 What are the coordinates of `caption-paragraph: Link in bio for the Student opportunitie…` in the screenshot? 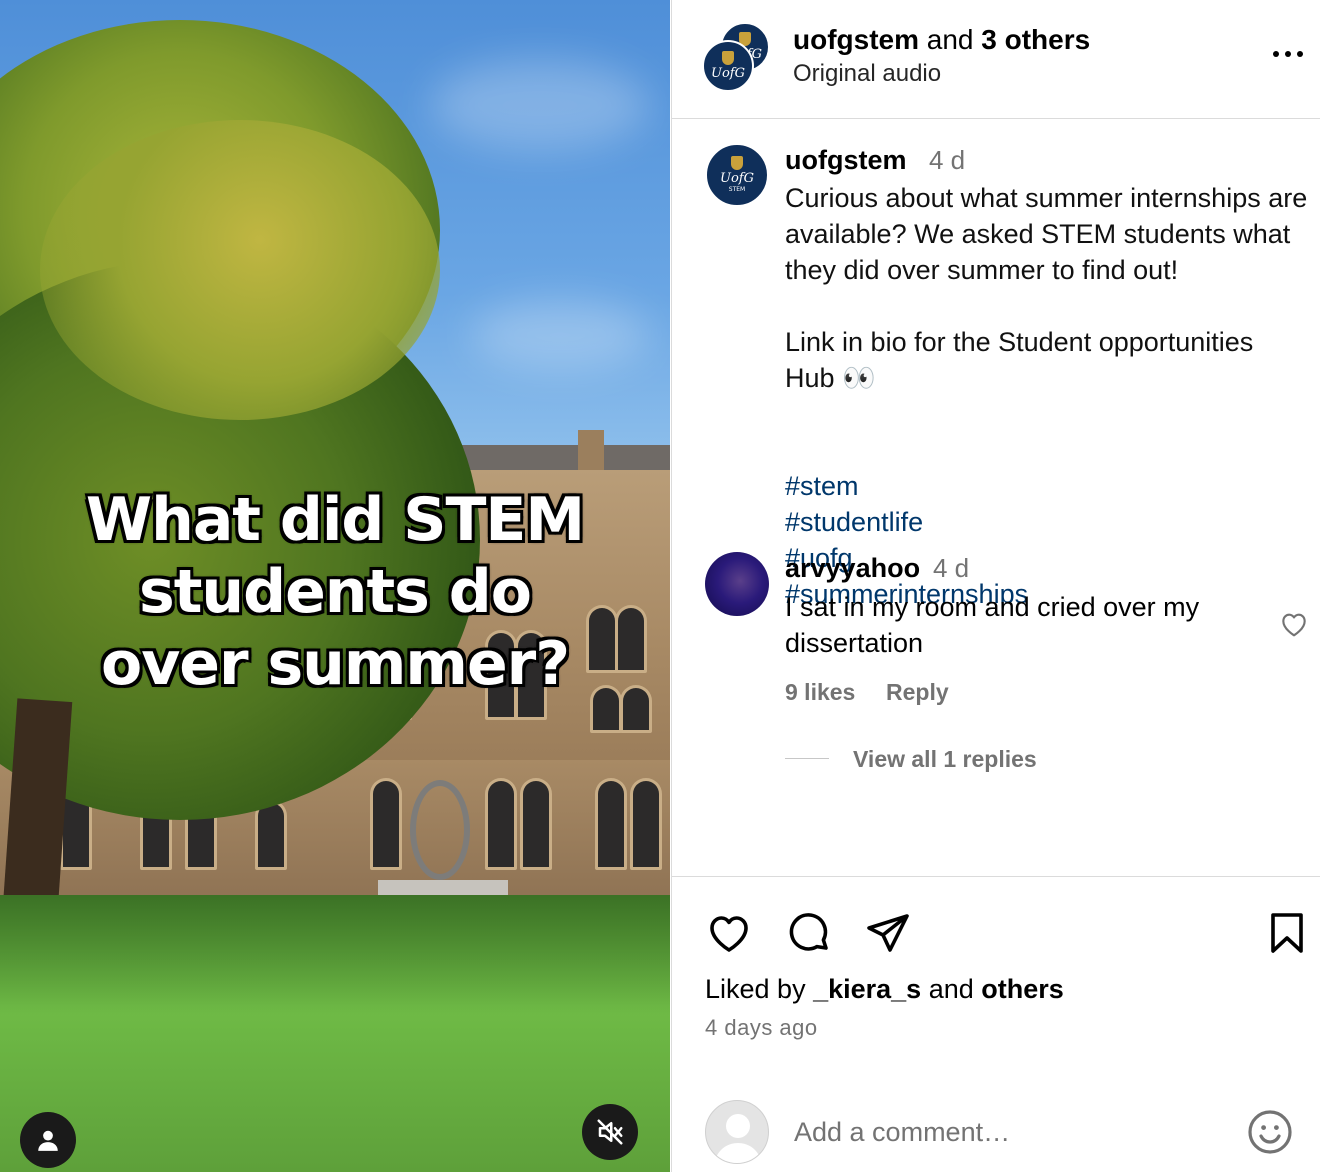 It's located at (1019, 360).